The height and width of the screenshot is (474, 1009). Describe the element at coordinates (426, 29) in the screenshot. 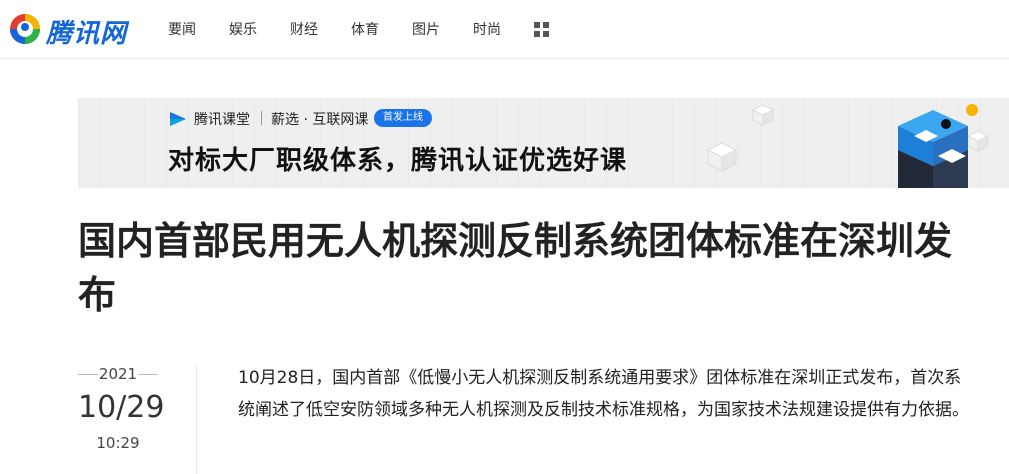

I see `nav-item-pictures: 图片` at that location.